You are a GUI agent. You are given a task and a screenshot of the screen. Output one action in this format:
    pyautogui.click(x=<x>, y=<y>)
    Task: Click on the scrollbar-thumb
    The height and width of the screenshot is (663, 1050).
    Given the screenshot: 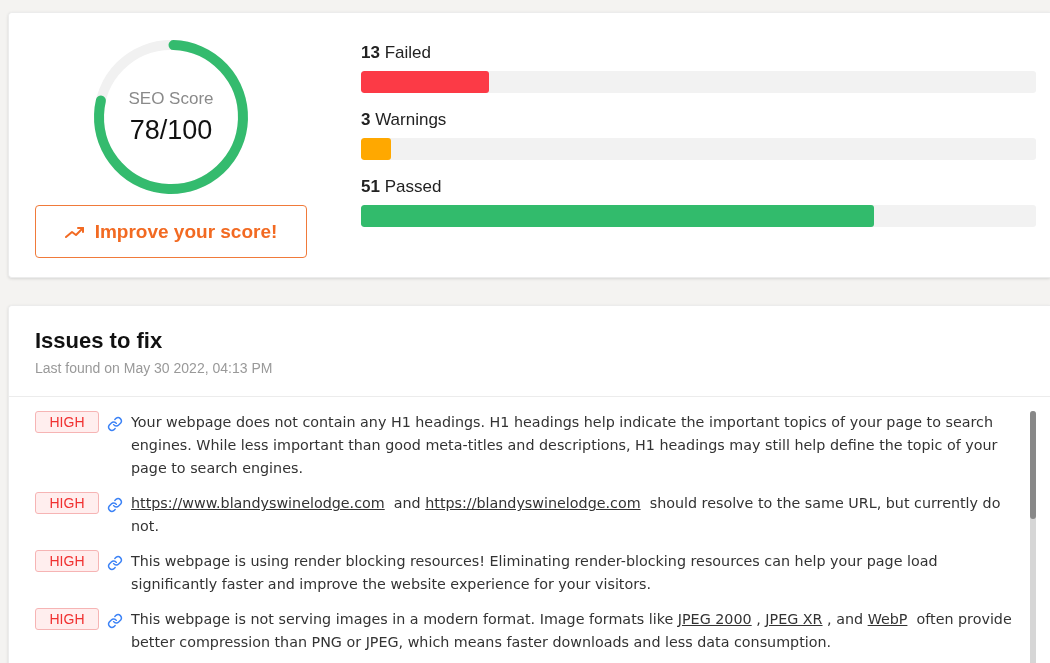 What is the action you would take?
    pyautogui.click(x=1033, y=465)
    